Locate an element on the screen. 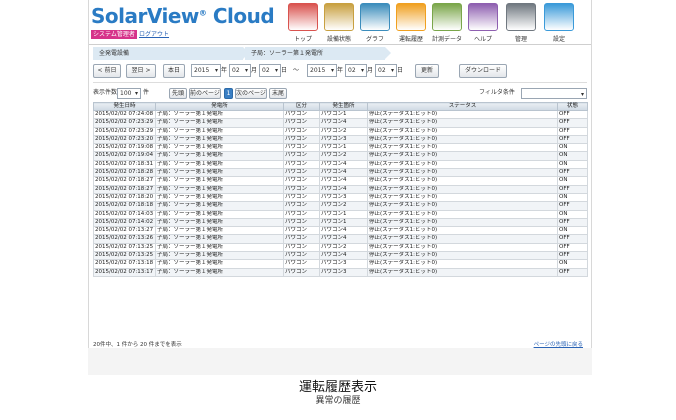 This screenshot has width=676, height=420. to-day-select: 02 is located at coordinates (386, 70).